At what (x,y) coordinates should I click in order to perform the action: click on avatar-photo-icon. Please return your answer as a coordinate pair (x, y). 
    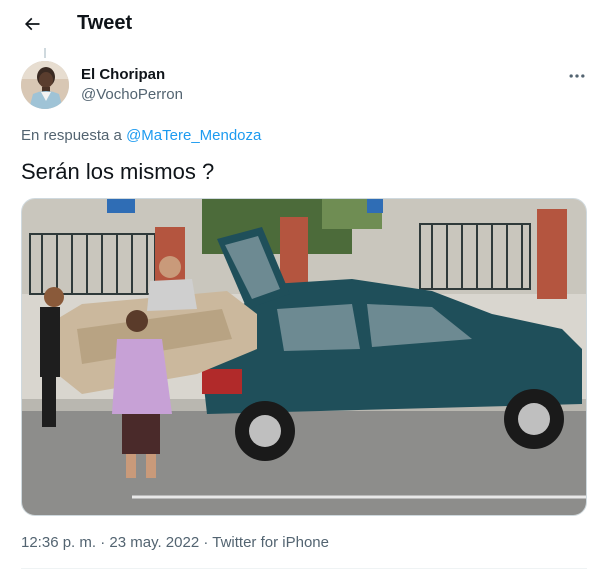
    Looking at the image, I should click on (45, 85).